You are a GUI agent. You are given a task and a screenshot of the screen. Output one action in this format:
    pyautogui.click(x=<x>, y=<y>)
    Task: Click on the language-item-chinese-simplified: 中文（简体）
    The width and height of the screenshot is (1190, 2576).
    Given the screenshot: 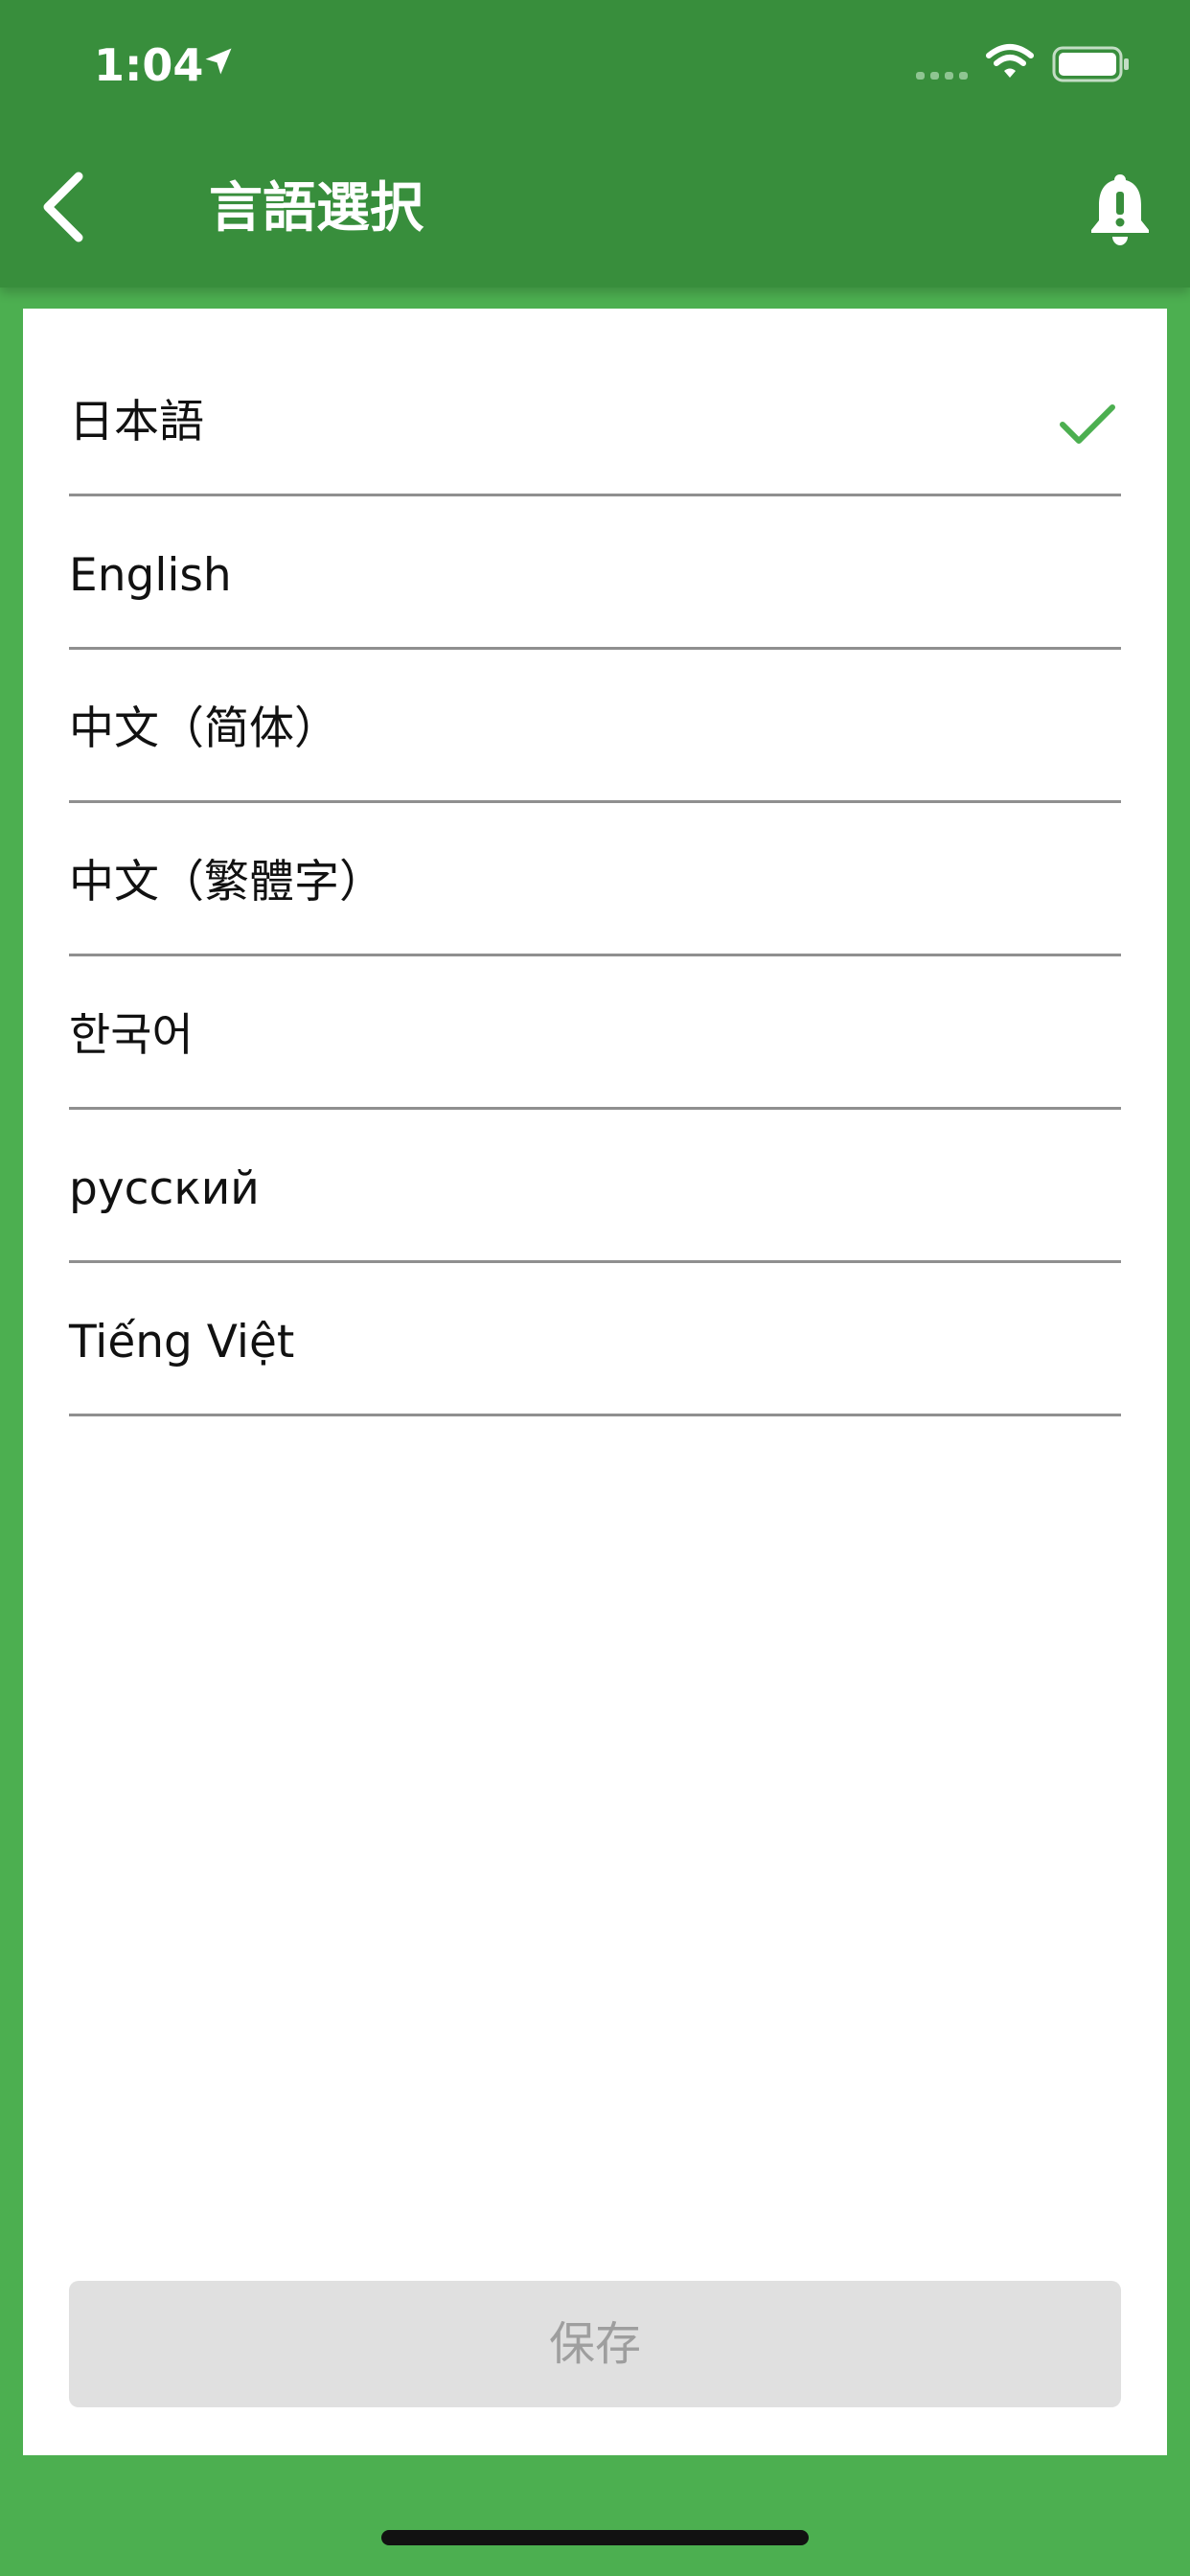 What is the action you would take?
    pyautogui.click(x=595, y=726)
    